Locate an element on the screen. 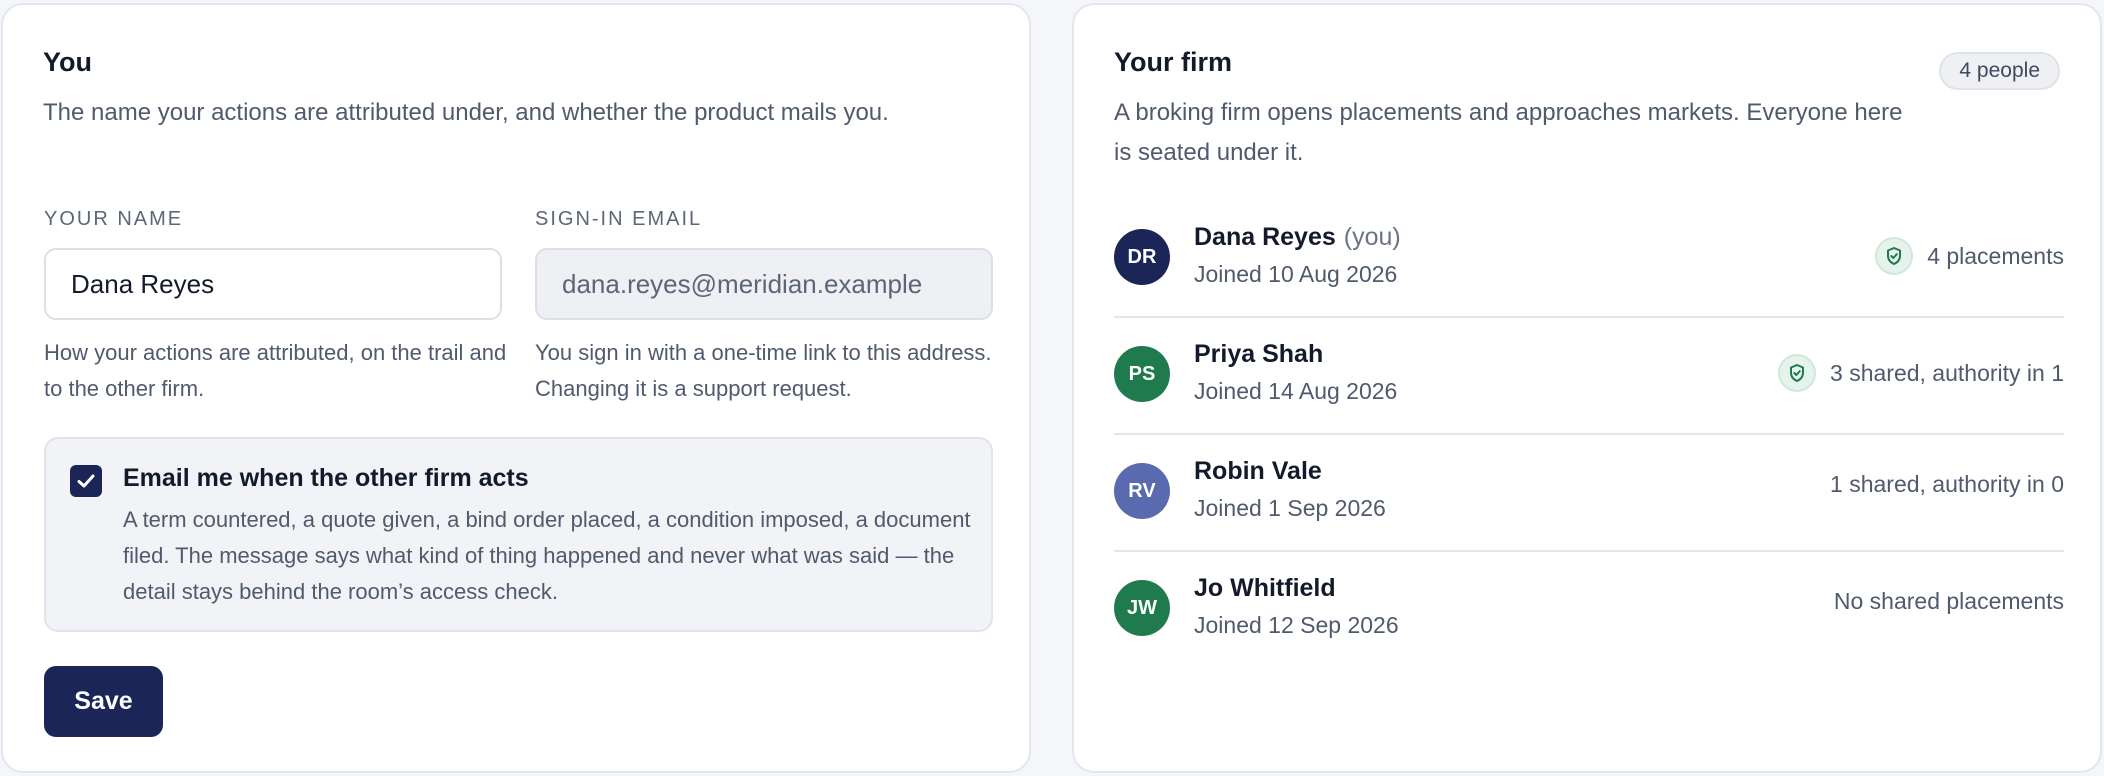 The image size is (2104, 776). member-name-text: Dana Reyes is located at coordinates (1265, 237).